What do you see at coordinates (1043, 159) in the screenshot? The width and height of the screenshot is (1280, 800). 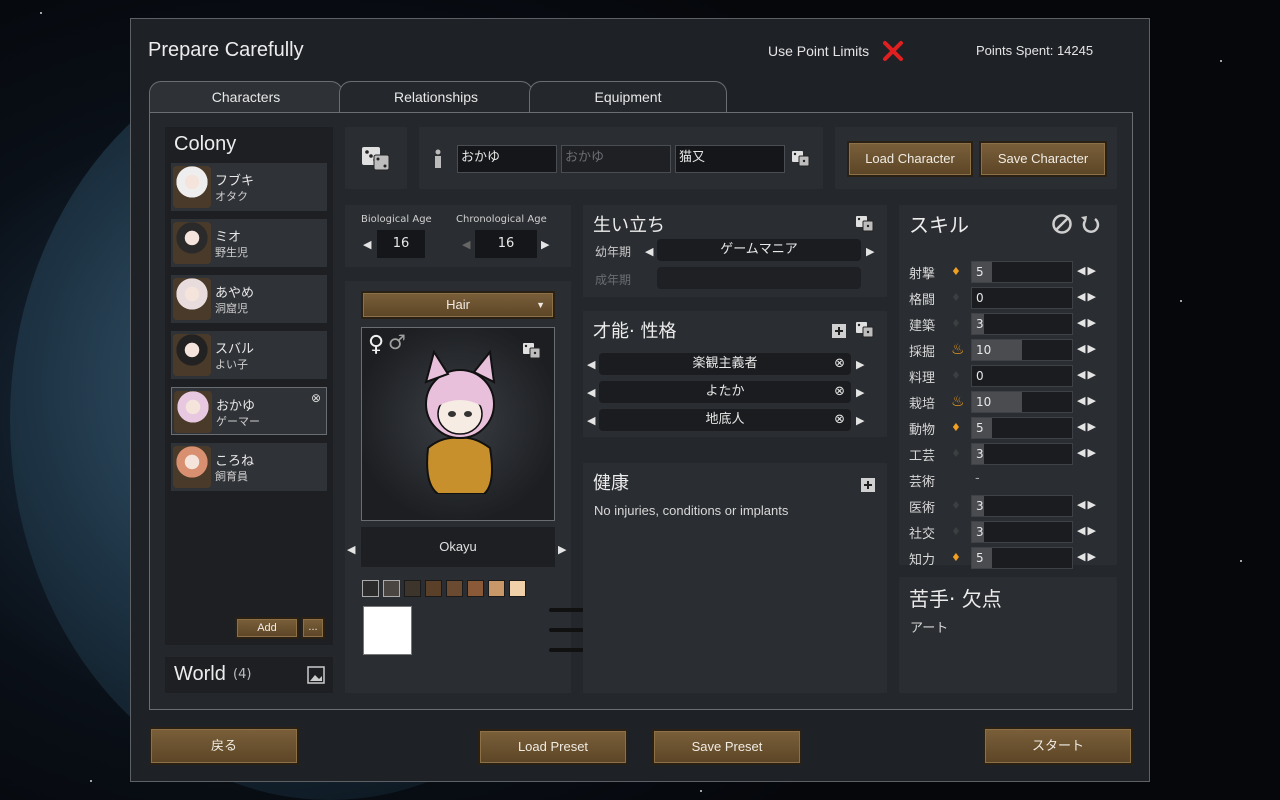 I see `save-character-button: Save Character` at bounding box center [1043, 159].